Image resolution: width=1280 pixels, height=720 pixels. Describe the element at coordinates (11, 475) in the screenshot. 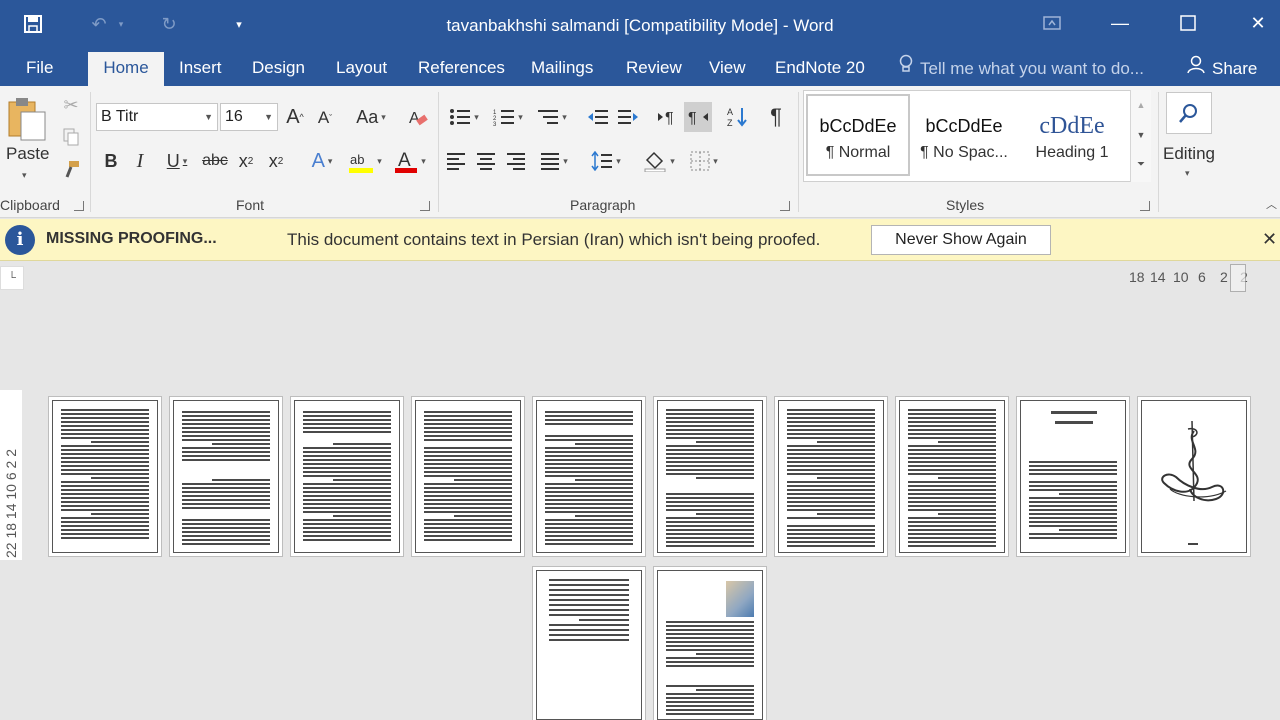

I see `vertical-ruler: 22 18 14 10 6 2 2` at that location.